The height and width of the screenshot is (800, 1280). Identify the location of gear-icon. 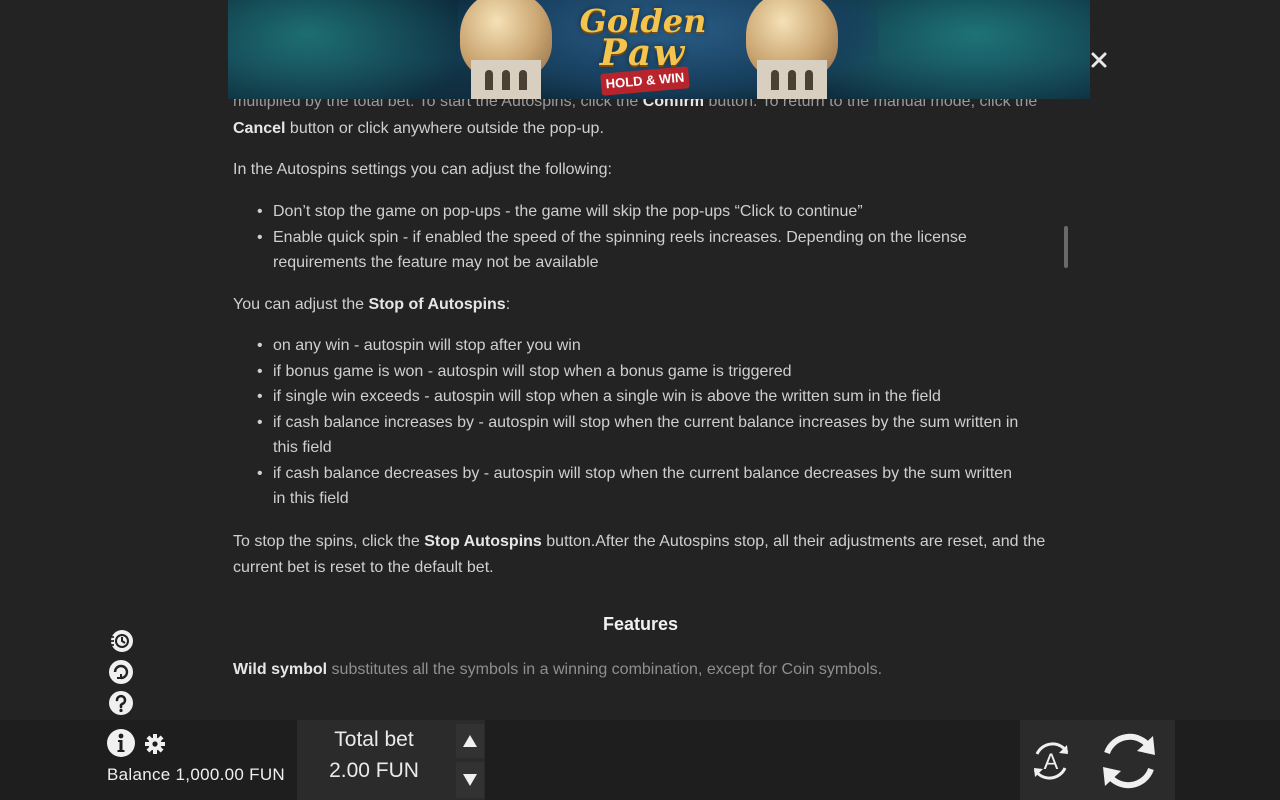
(155, 744).